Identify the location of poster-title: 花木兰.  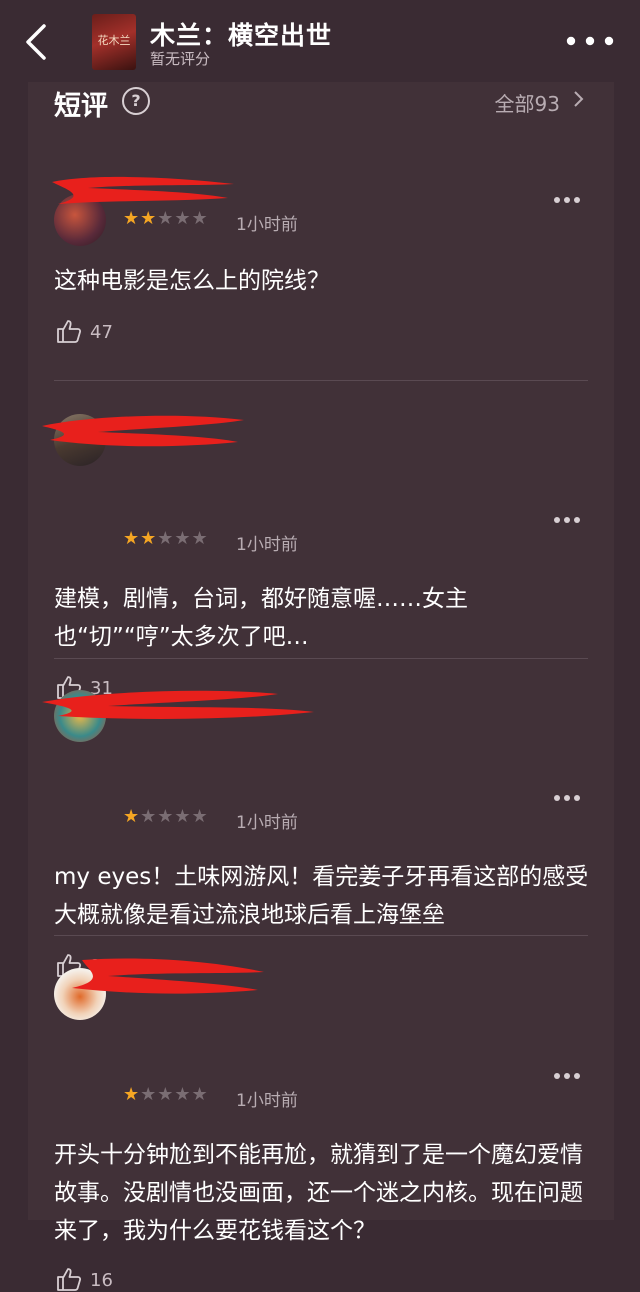
(114, 40).